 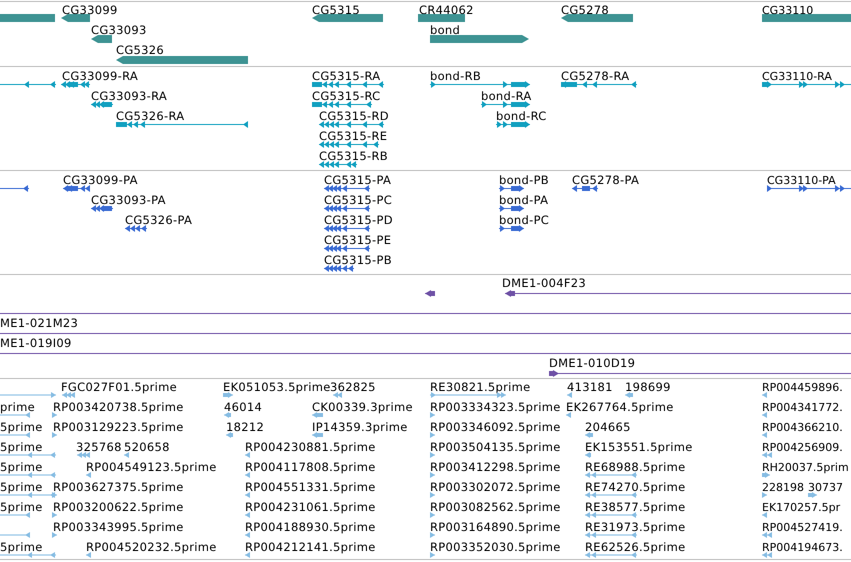 I want to click on feature-label: RP004231061.5prime, so click(x=310, y=507).